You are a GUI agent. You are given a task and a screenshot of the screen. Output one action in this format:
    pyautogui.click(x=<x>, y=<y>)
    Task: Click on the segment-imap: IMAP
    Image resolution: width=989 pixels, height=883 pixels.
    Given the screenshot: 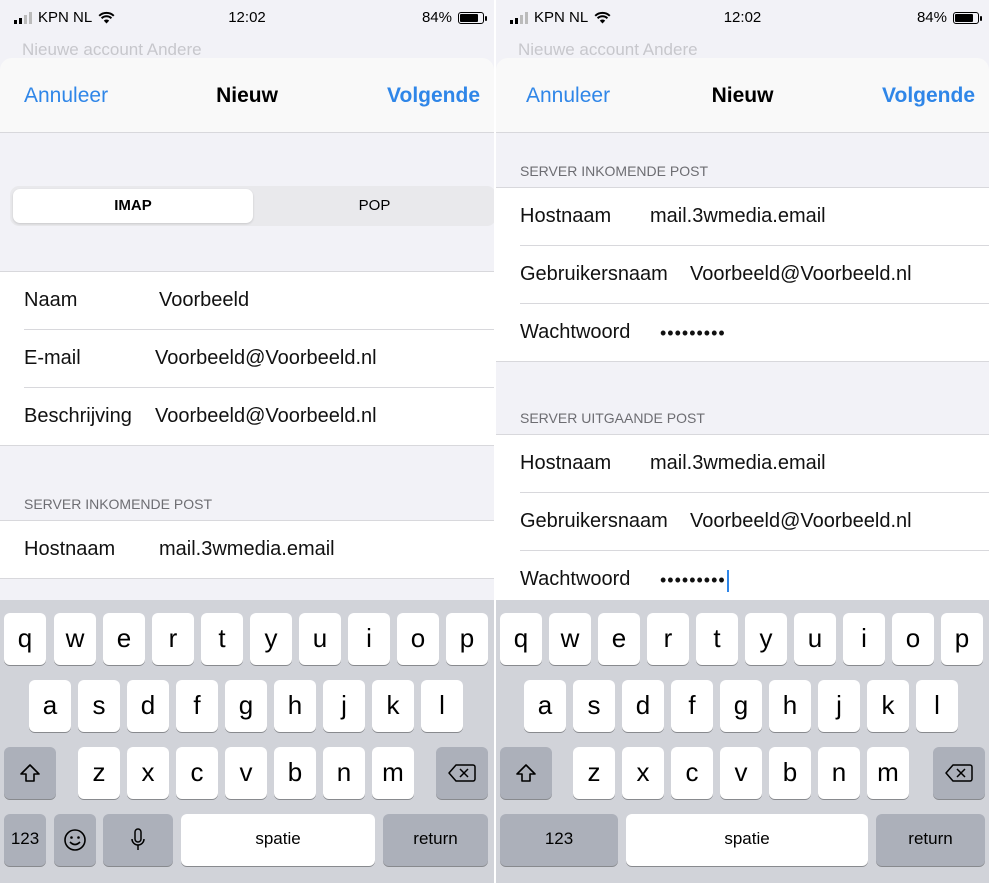 What is the action you would take?
    pyautogui.click(x=133, y=206)
    